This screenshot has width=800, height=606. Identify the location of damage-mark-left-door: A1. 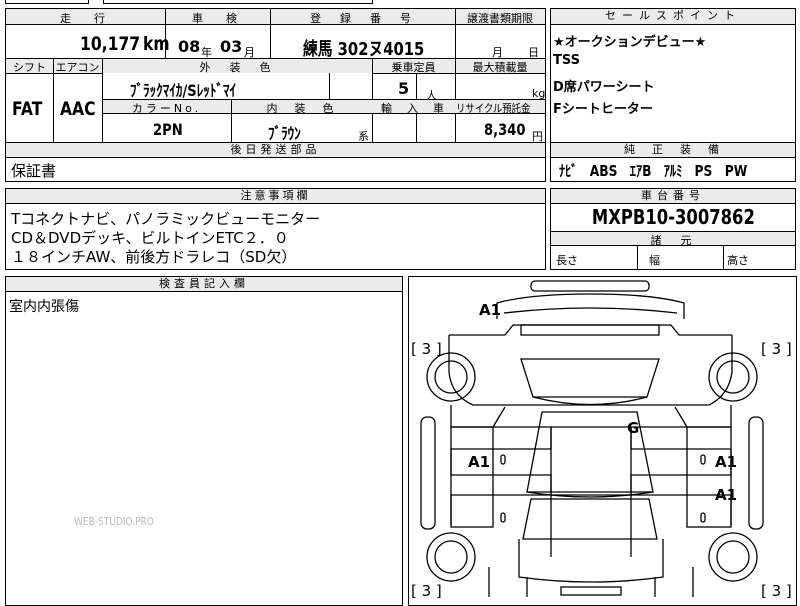
(479, 462).